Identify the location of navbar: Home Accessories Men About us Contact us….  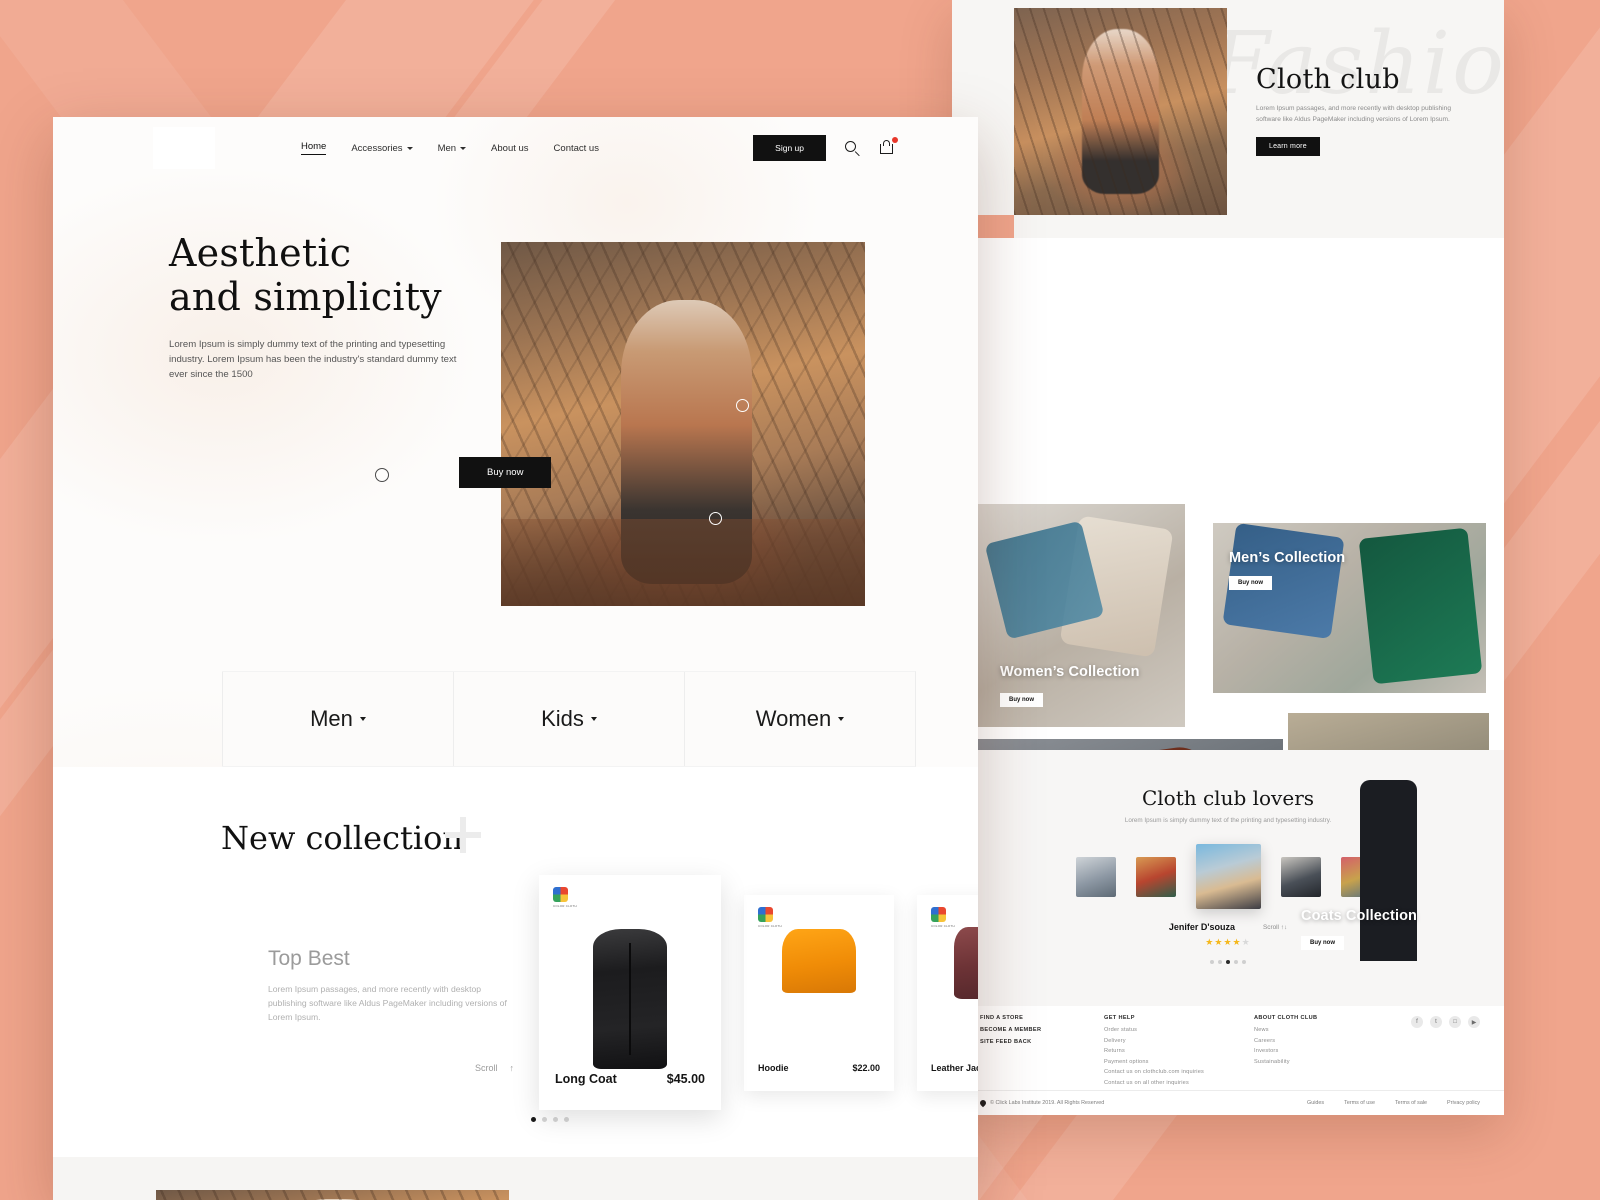
(515, 148).